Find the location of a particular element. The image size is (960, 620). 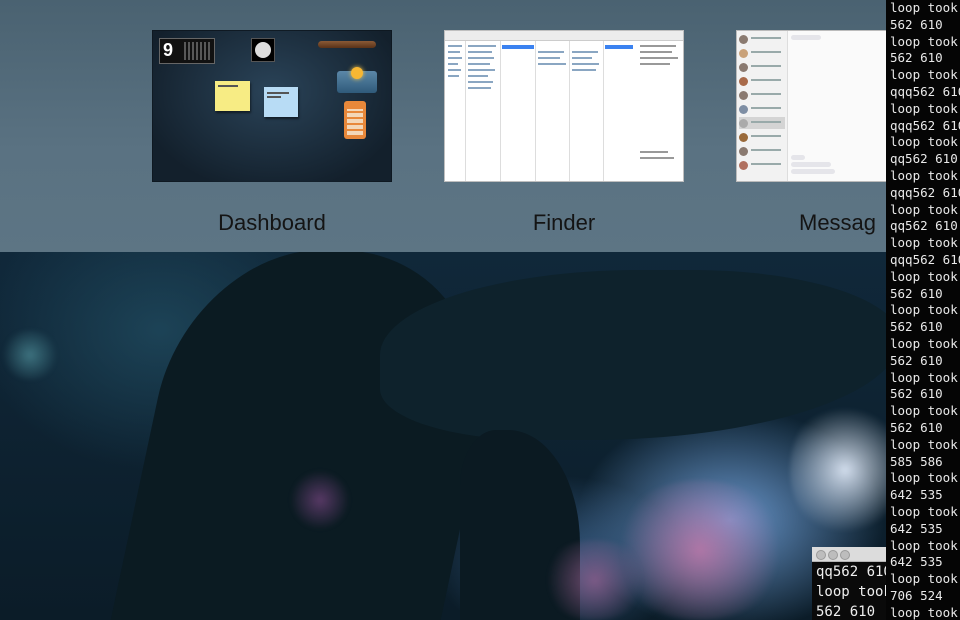

mini-terminal-output-line: qq562 610 is located at coordinates (851, 572).